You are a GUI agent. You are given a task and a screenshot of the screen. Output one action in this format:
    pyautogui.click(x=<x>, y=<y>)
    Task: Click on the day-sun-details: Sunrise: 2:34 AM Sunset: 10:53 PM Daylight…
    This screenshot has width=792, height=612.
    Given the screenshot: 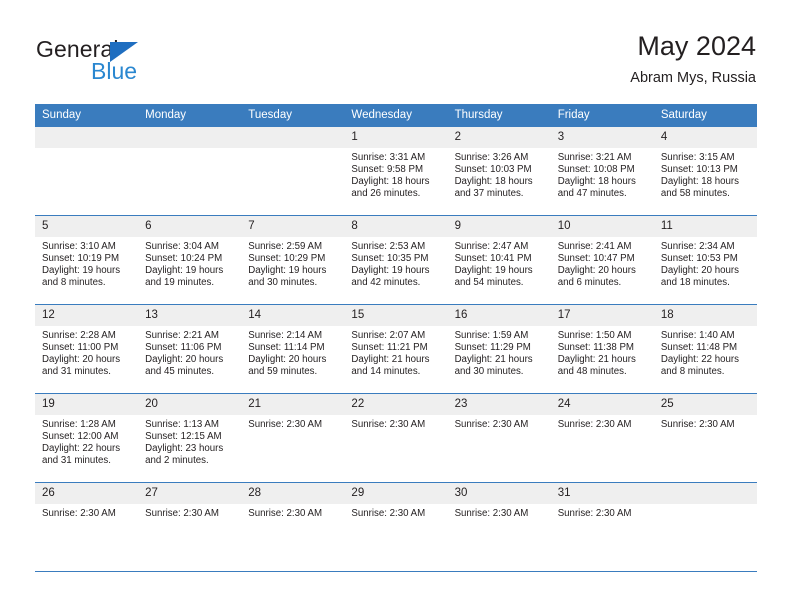 What is the action you would take?
    pyautogui.click(x=705, y=263)
    